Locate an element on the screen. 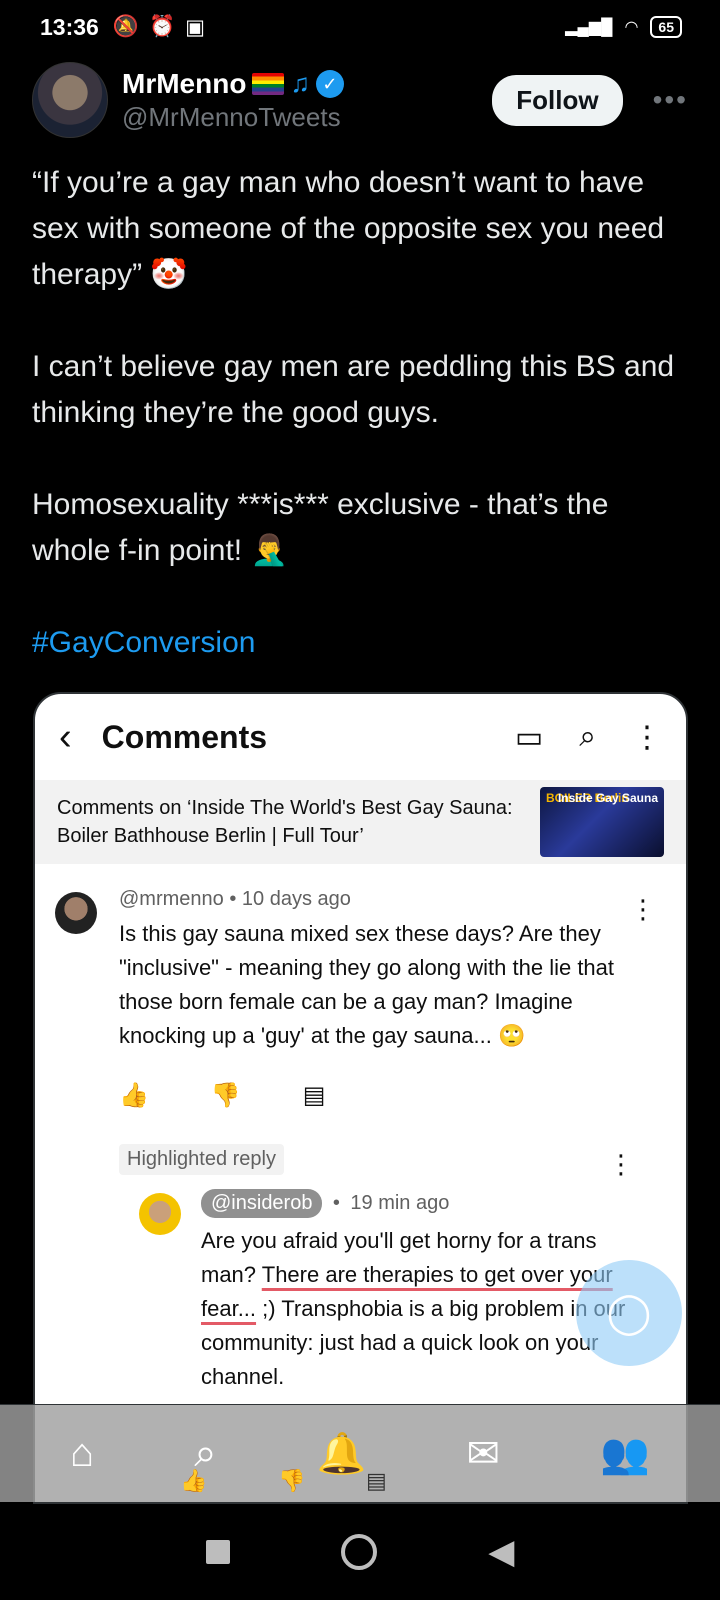  bottom-navigation: ⌂ ⌕ 🔔 ✉ 👥 is located at coordinates (360, 1453).